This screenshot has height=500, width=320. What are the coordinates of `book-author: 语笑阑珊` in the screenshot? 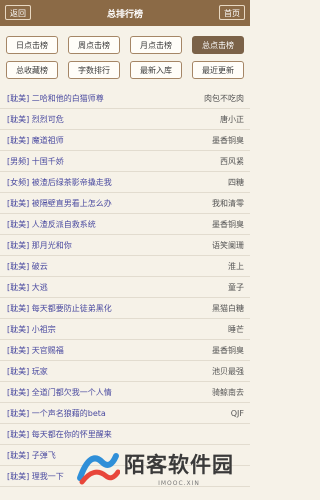 It's located at (228, 245).